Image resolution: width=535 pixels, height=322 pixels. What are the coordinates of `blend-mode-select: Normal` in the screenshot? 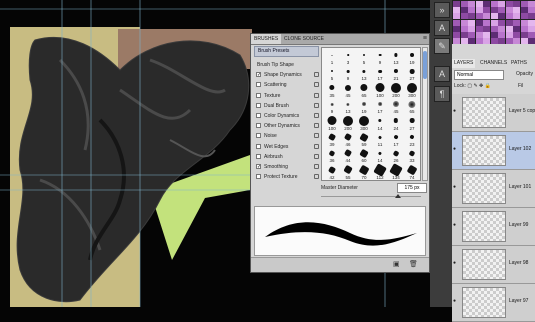 It's located at (479, 75).